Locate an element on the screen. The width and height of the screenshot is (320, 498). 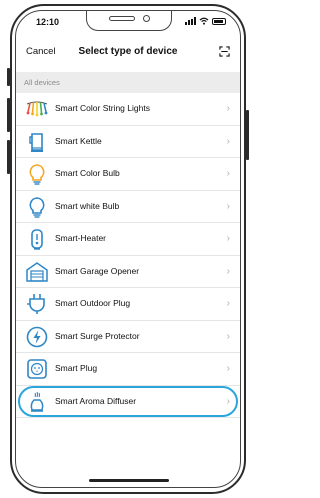
device-label: Smart Garage Opener is located at coordinates (97, 270).